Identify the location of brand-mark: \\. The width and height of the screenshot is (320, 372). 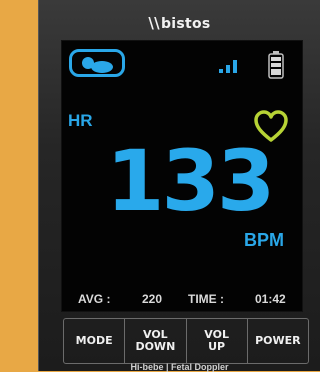
(154, 23).